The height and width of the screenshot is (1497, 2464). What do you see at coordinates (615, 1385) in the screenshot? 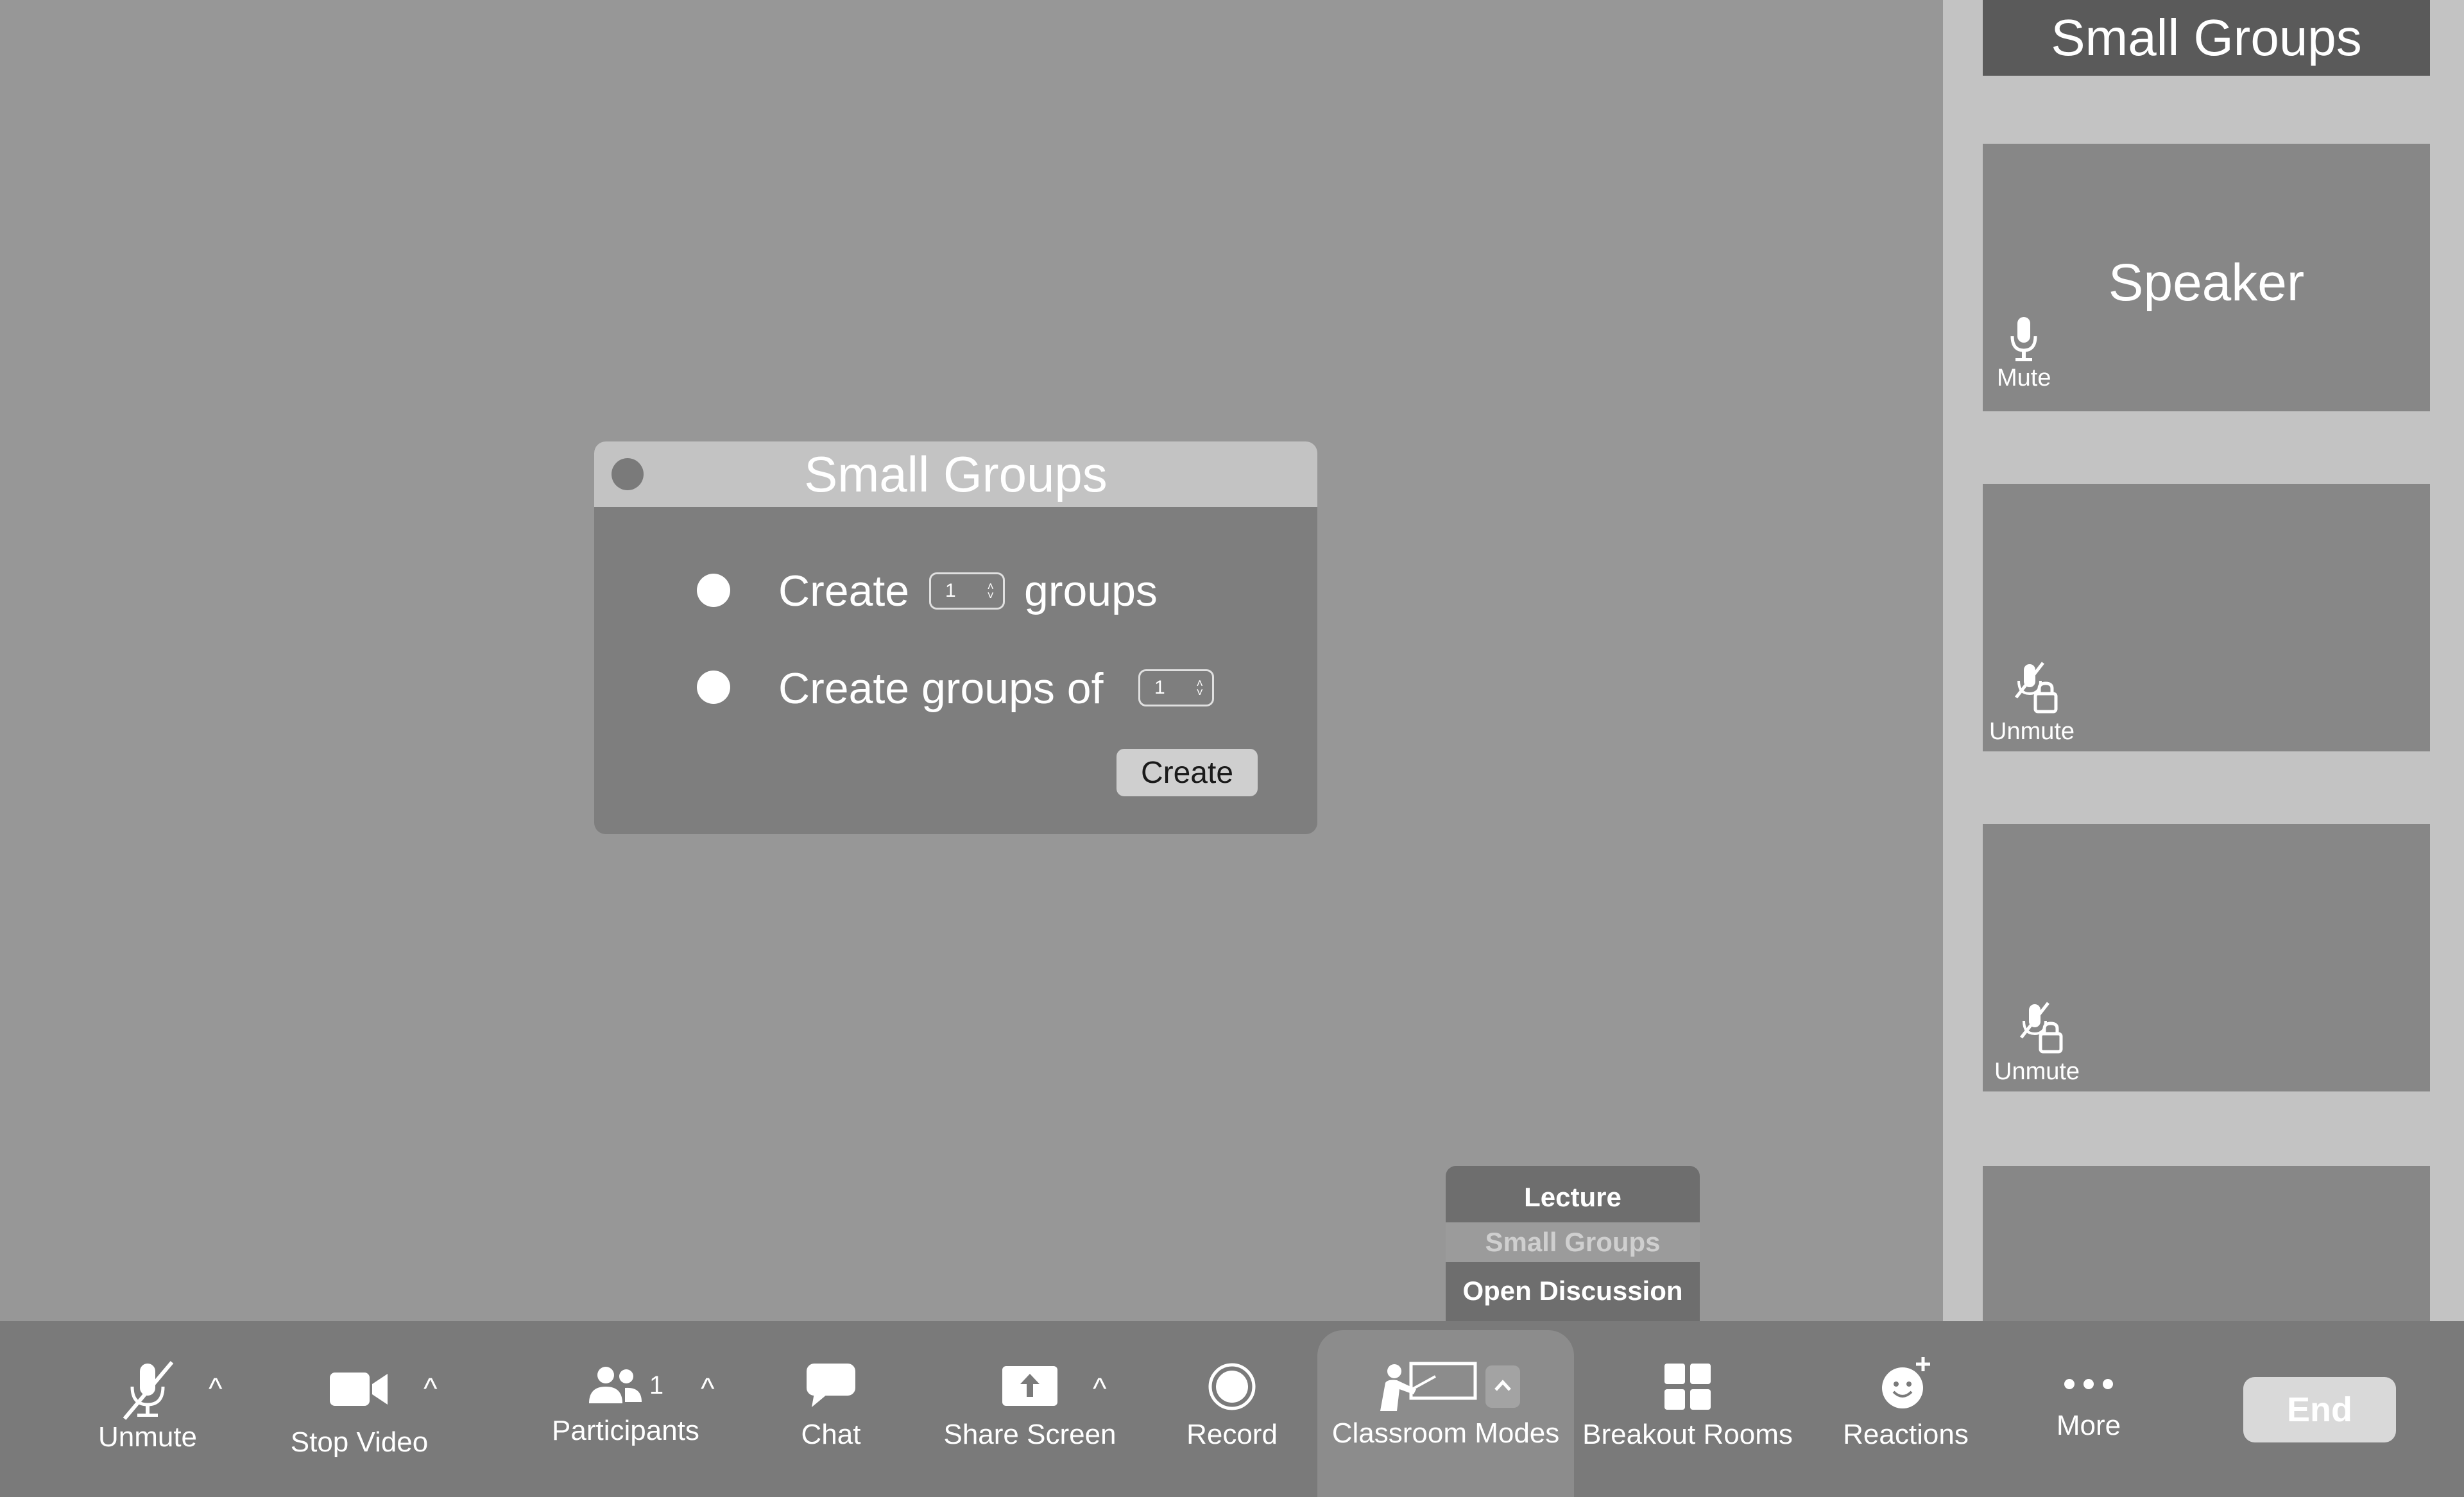
I see `participants-icon` at bounding box center [615, 1385].